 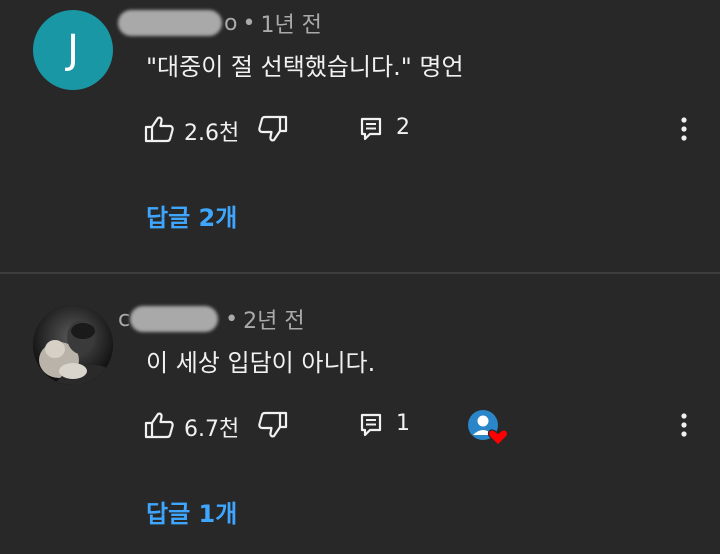 I want to click on reply-count: 1, so click(x=403, y=423).